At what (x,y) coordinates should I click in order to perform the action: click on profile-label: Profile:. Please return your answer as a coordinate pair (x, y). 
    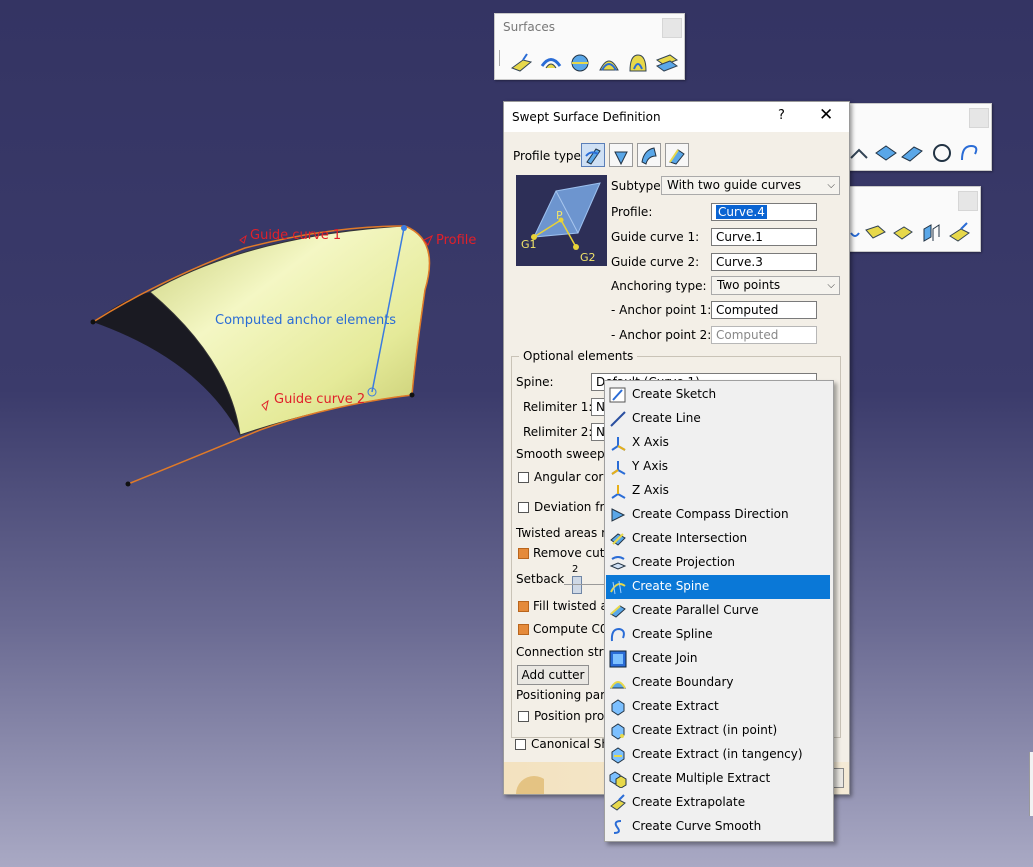
    Looking at the image, I should click on (632, 212).